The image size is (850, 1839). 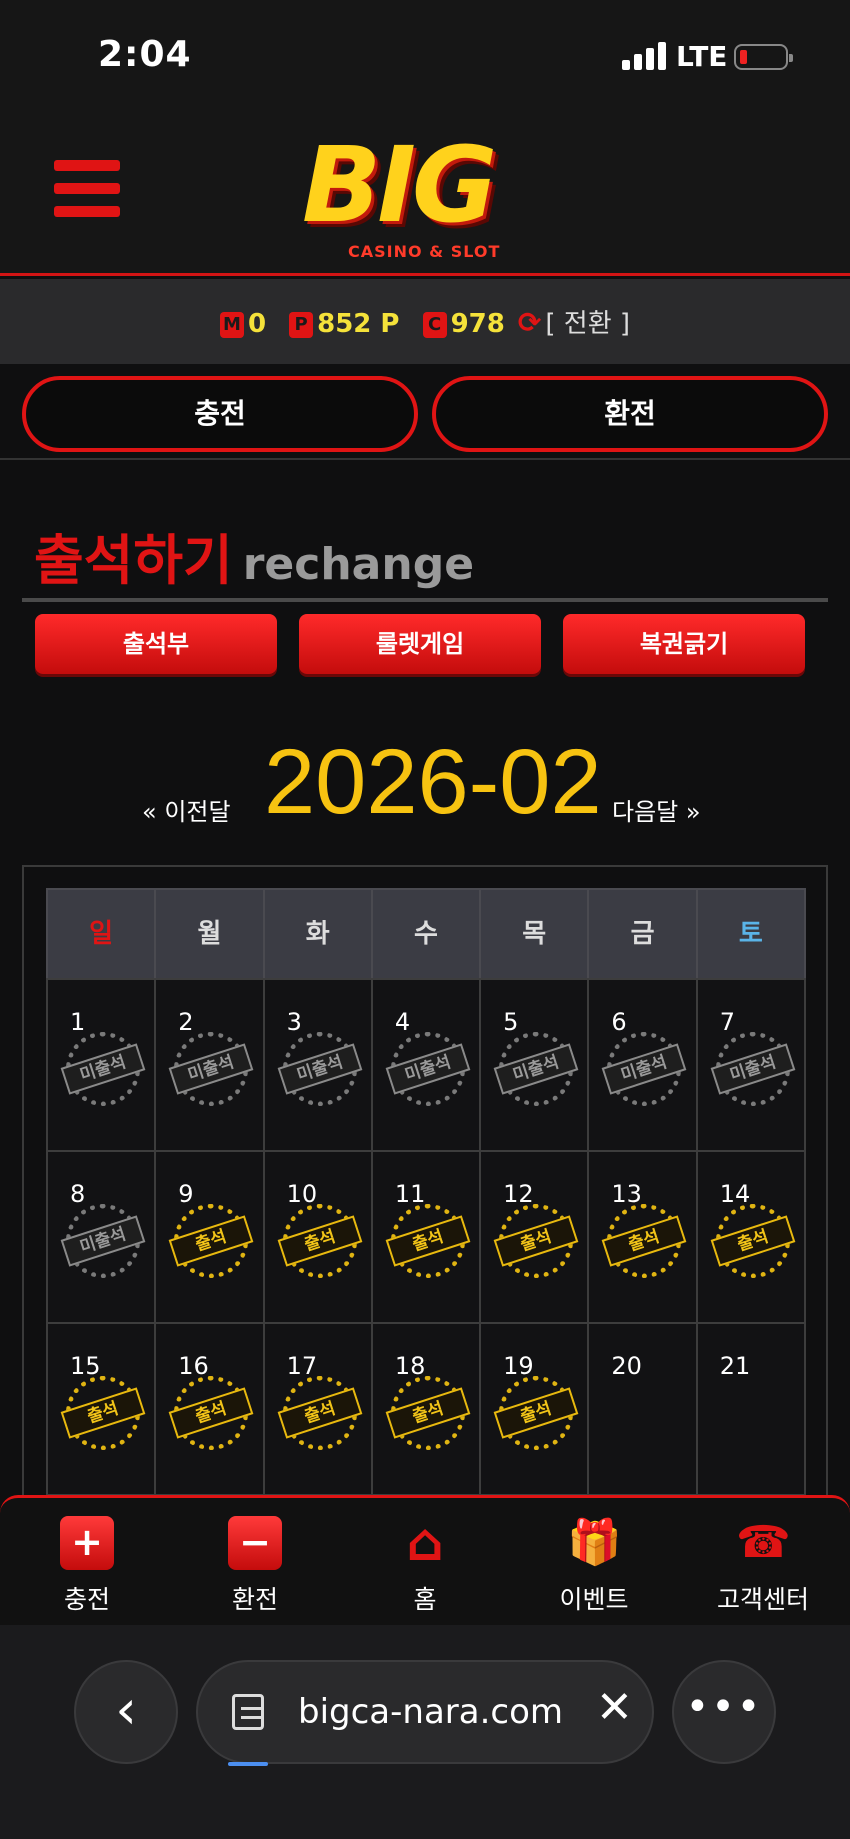 What do you see at coordinates (358, 564) in the screenshot?
I see `title-english: rechange` at bounding box center [358, 564].